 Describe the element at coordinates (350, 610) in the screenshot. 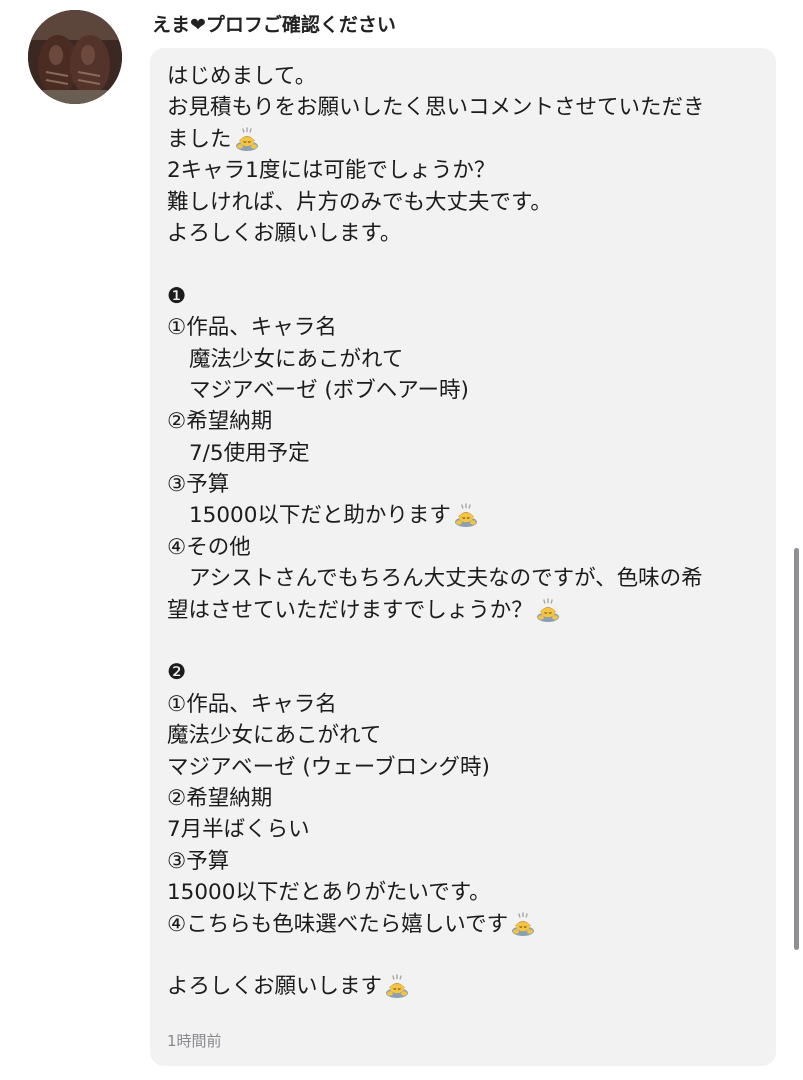

I see `message-text: 望はさせていただけますでしょうか？` at that location.